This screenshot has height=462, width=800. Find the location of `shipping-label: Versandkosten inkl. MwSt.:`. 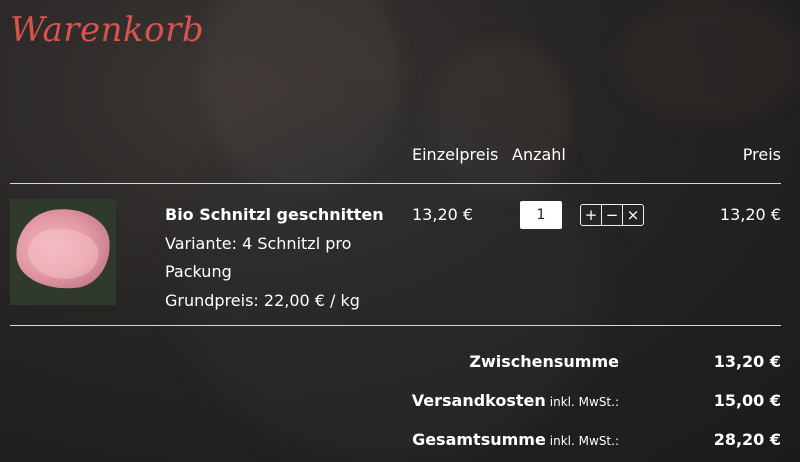

shipping-label: Versandkosten inkl. MwSt.: is located at coordinates (515, 400).